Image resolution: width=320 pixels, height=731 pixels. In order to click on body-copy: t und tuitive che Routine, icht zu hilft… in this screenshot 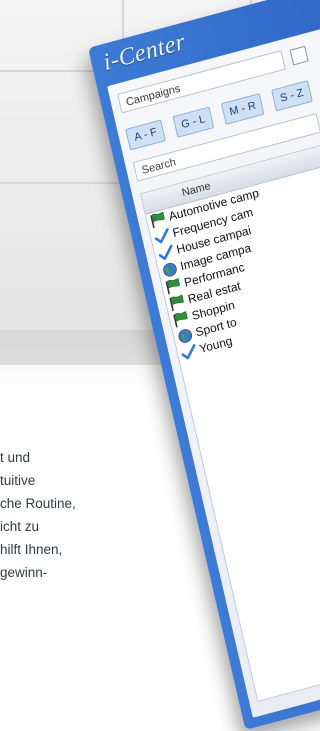, I will do `click(100, 515)`.